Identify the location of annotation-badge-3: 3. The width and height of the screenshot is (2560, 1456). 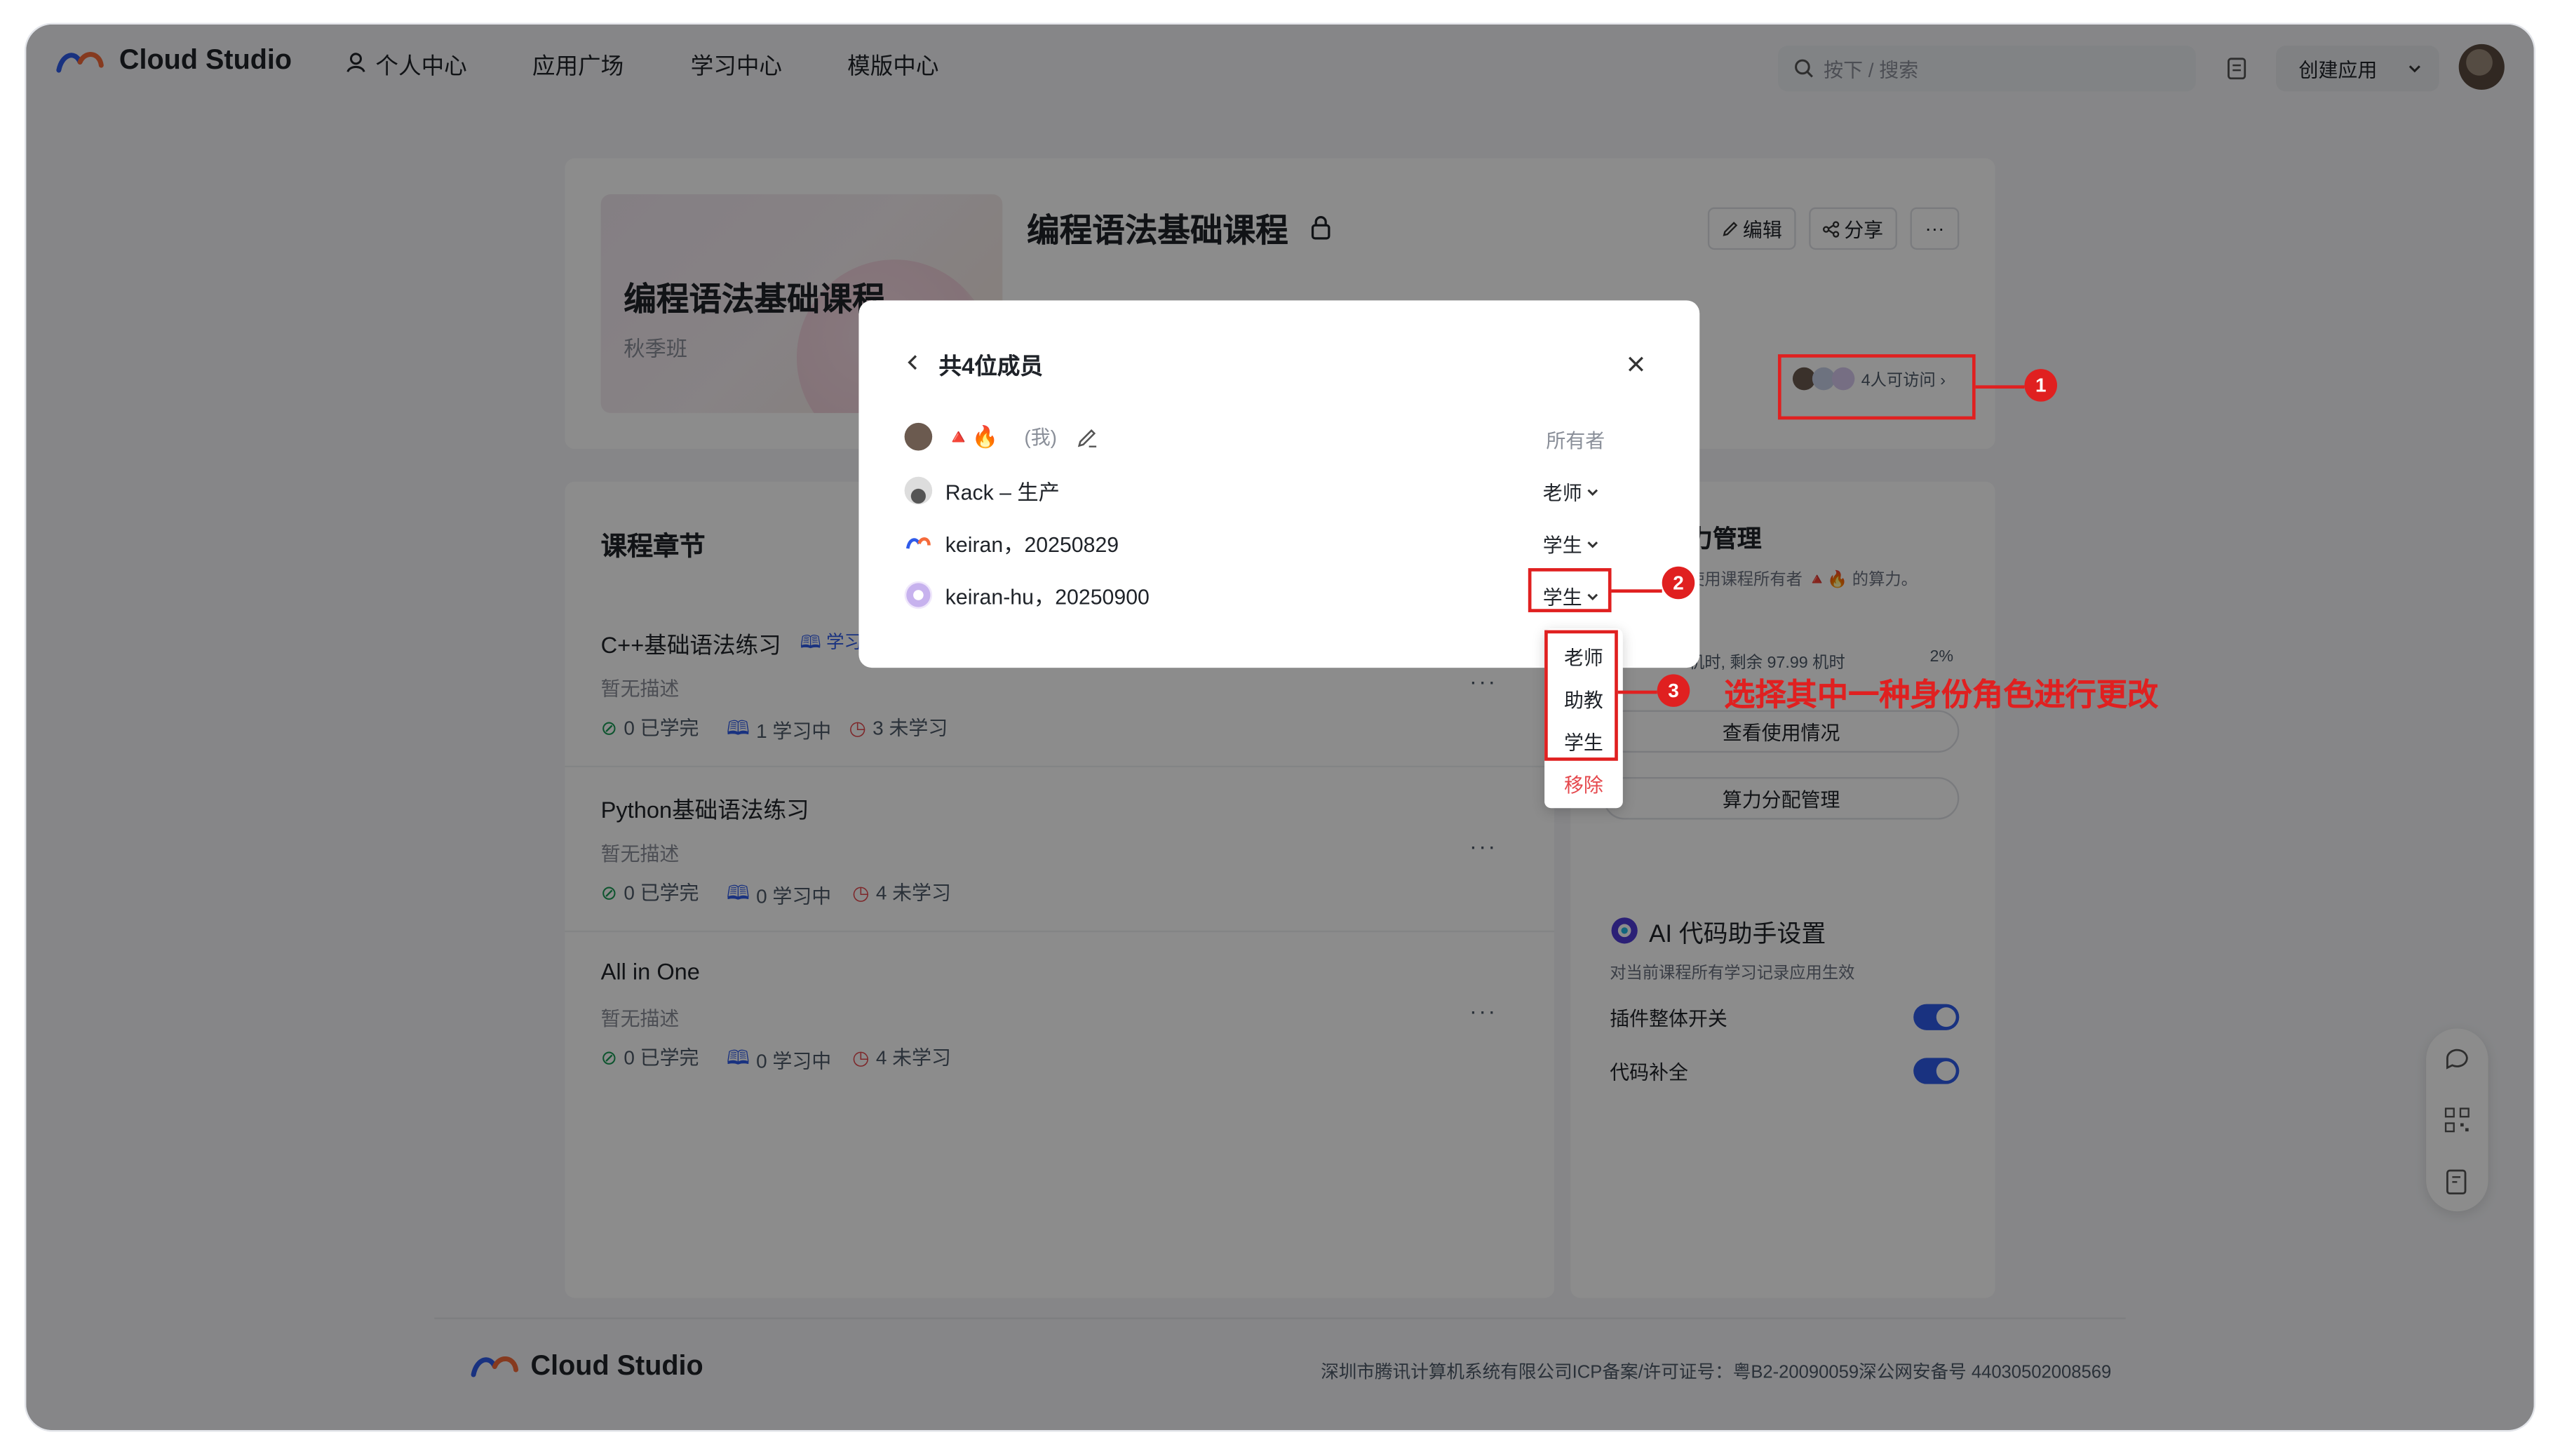
(1673, 690).